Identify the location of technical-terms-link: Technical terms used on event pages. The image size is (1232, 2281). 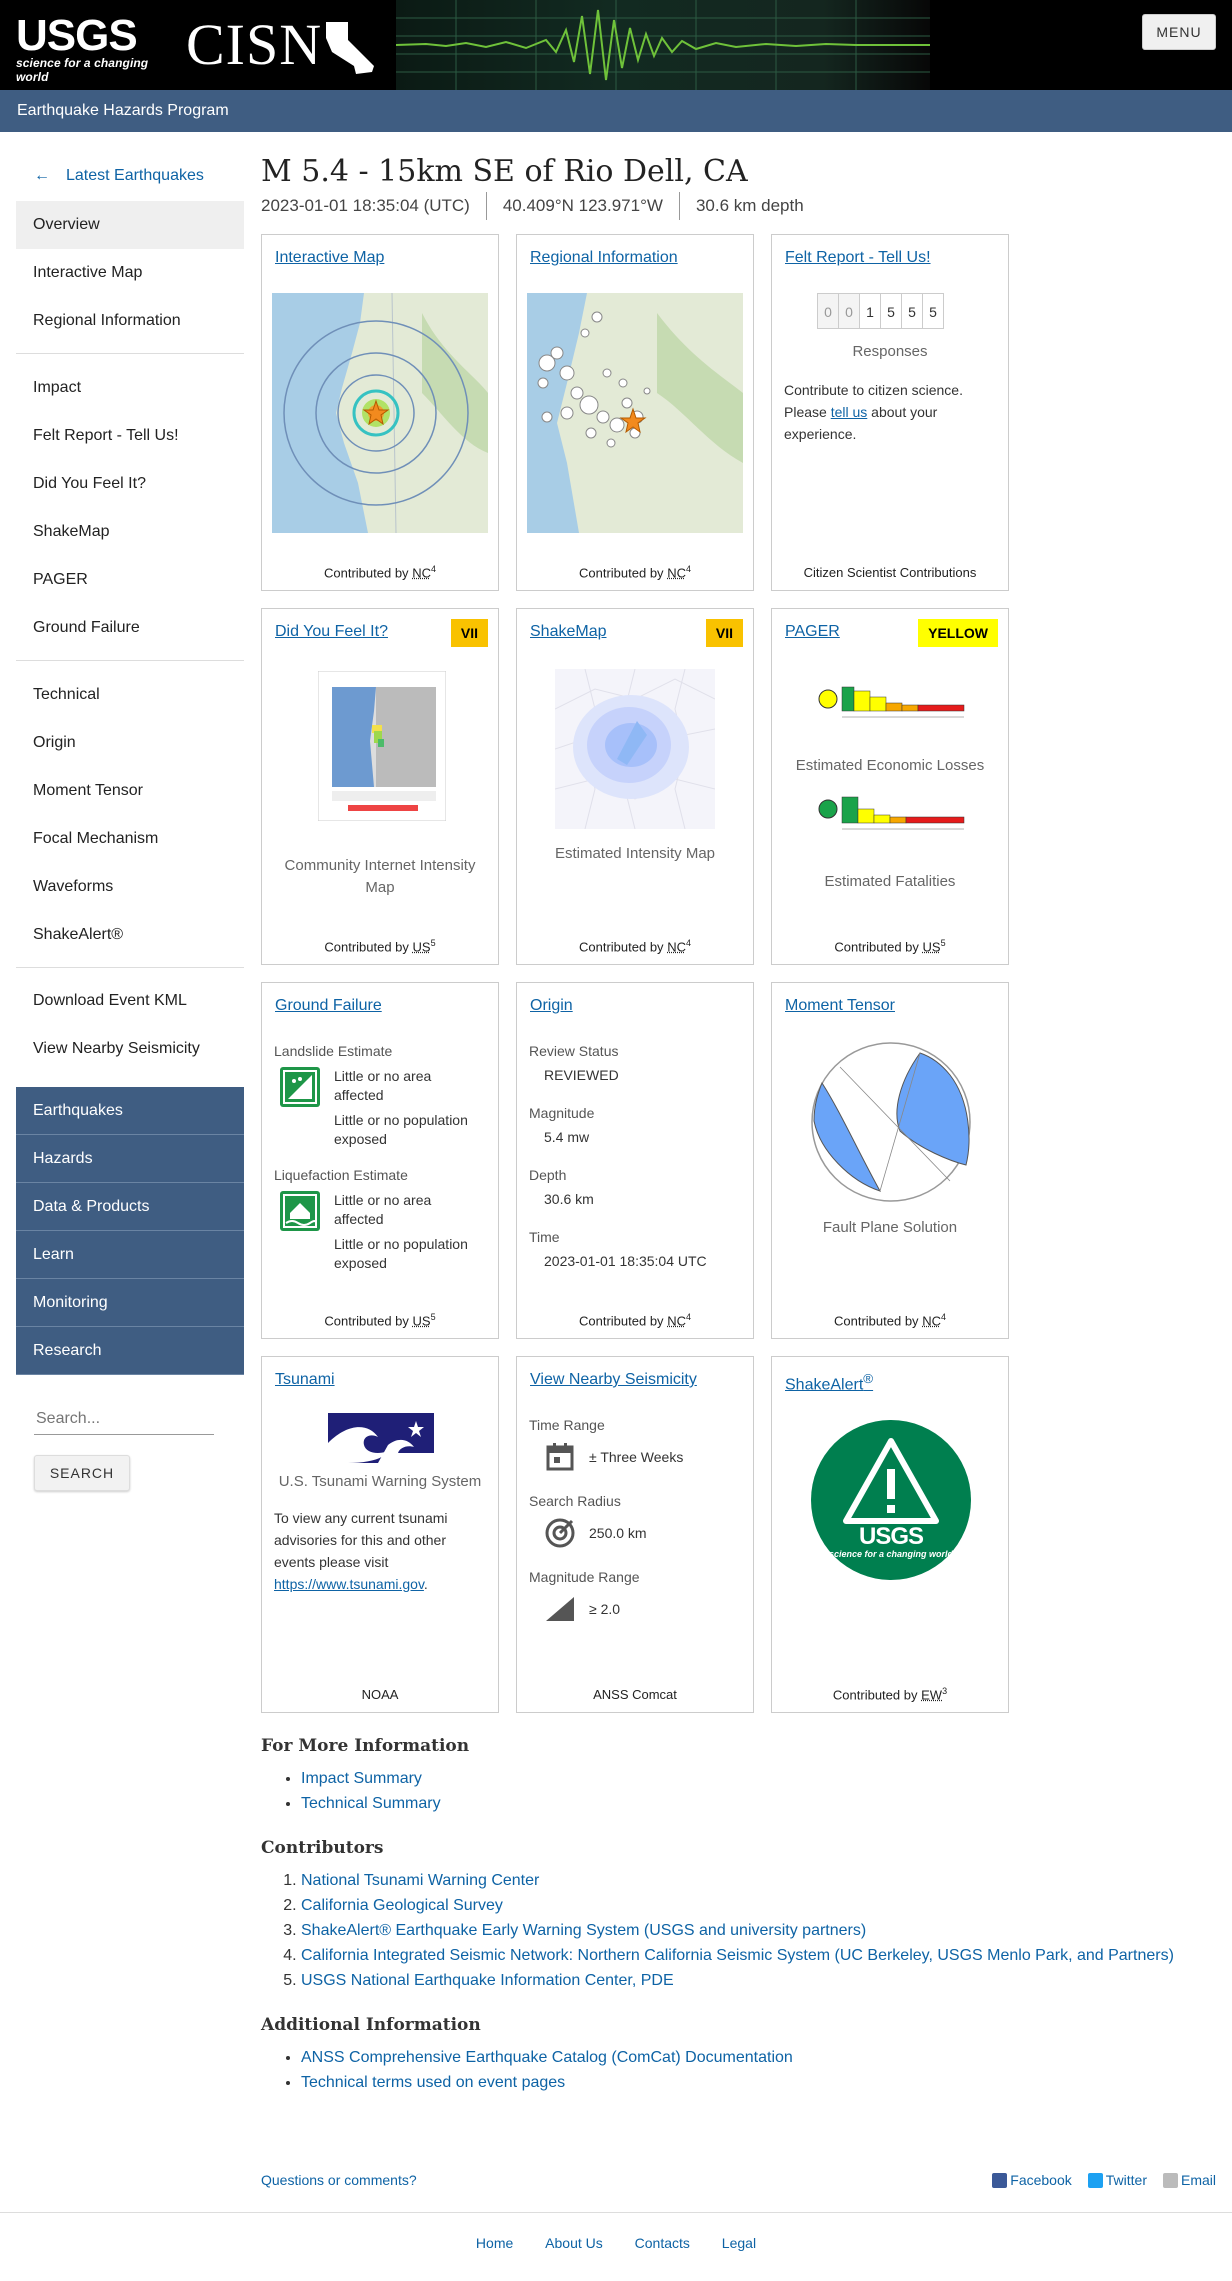
(433, 2082).